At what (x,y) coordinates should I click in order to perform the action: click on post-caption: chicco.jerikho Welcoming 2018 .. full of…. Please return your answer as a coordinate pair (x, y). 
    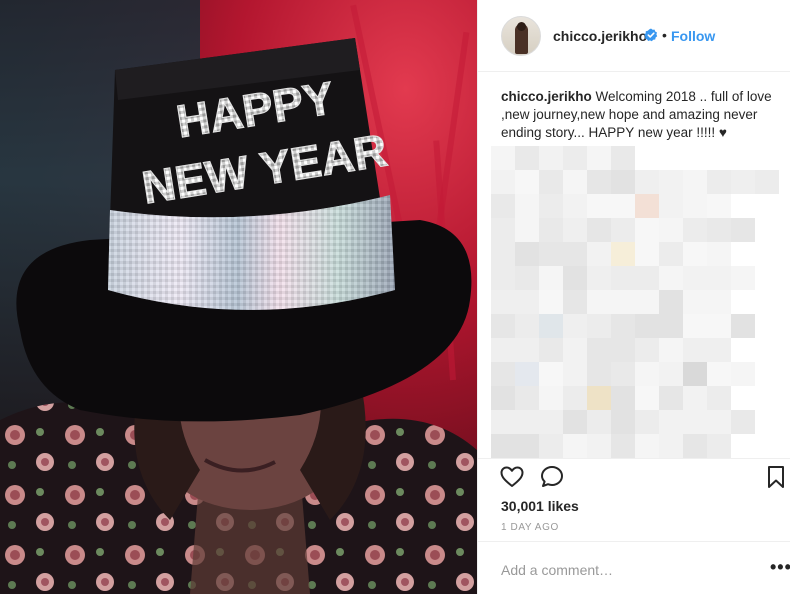
    Looking at the image, I should click on (637, 115).